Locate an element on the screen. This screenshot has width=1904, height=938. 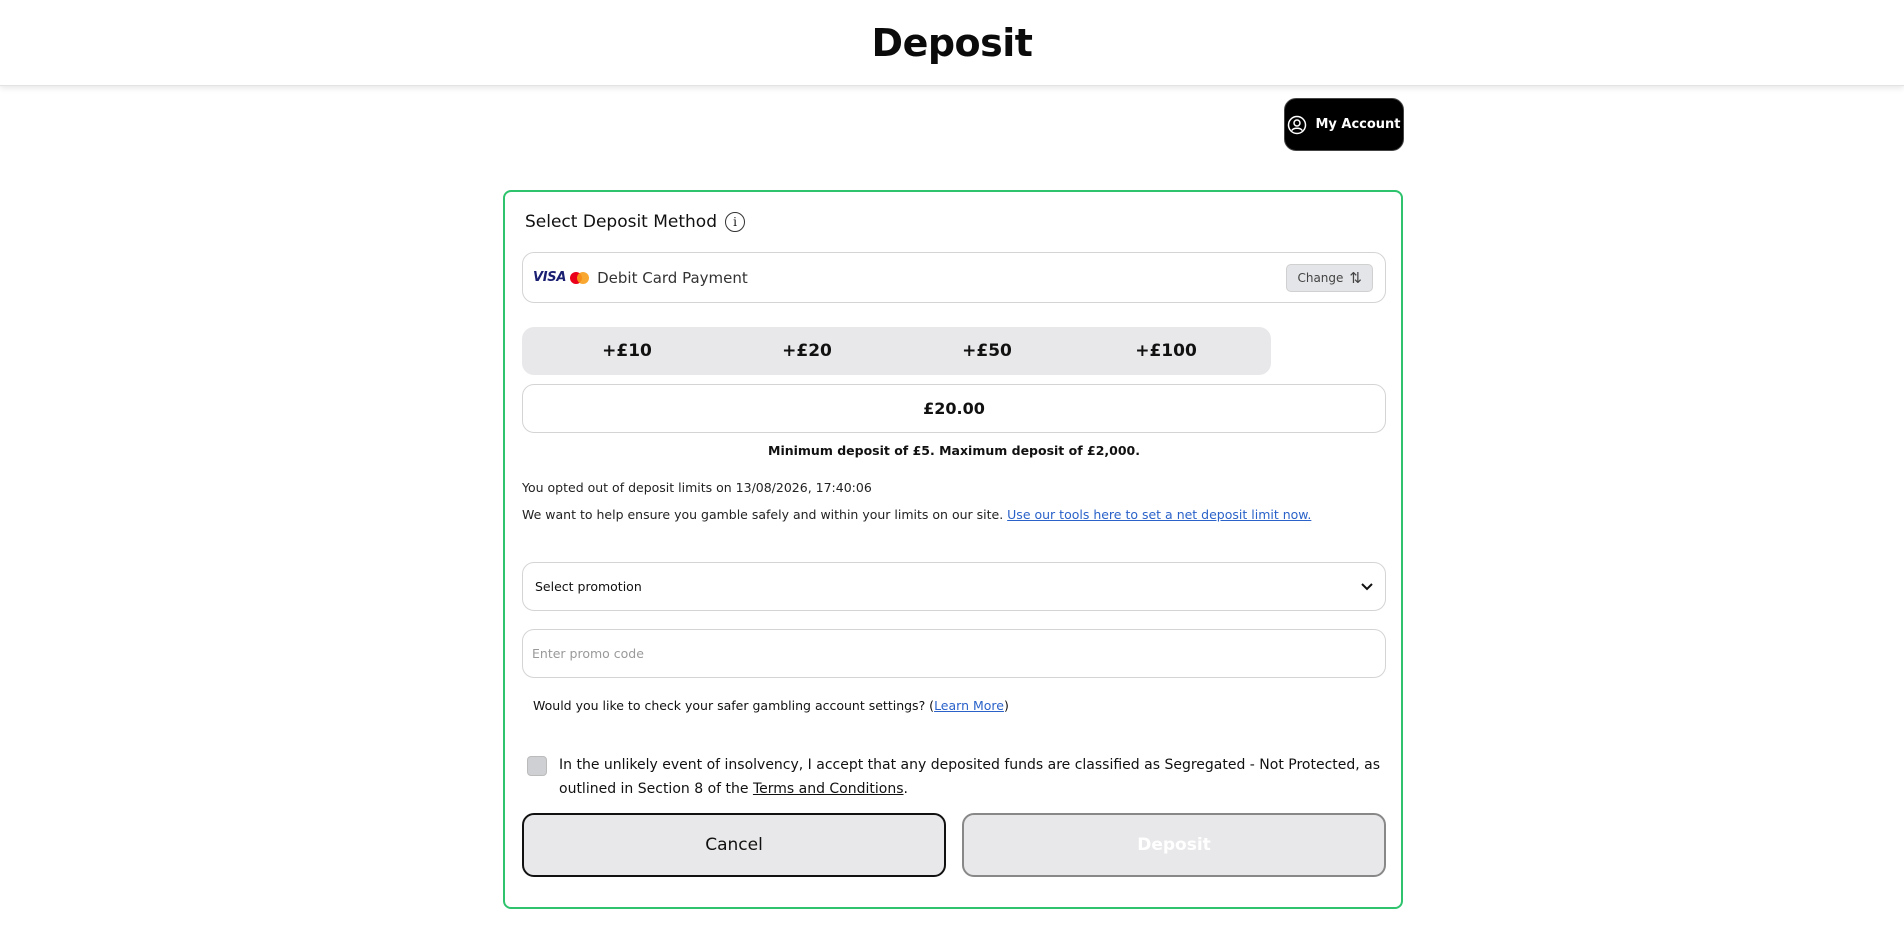
my-account-label: My Account is located at coordinates (1358, 124).